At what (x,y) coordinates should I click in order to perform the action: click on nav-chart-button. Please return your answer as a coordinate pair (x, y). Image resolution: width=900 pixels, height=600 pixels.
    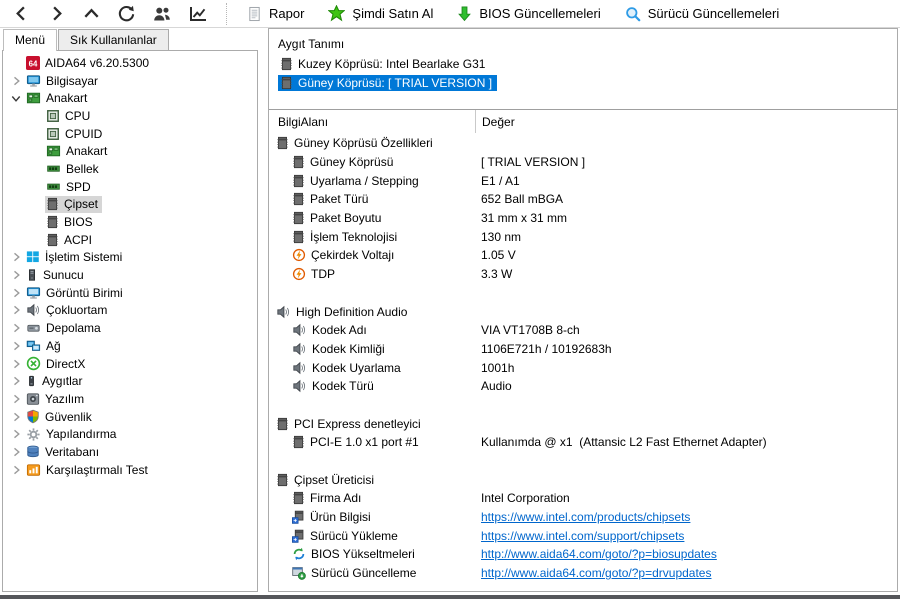
    Looking at the image, I should click on (198, 14).